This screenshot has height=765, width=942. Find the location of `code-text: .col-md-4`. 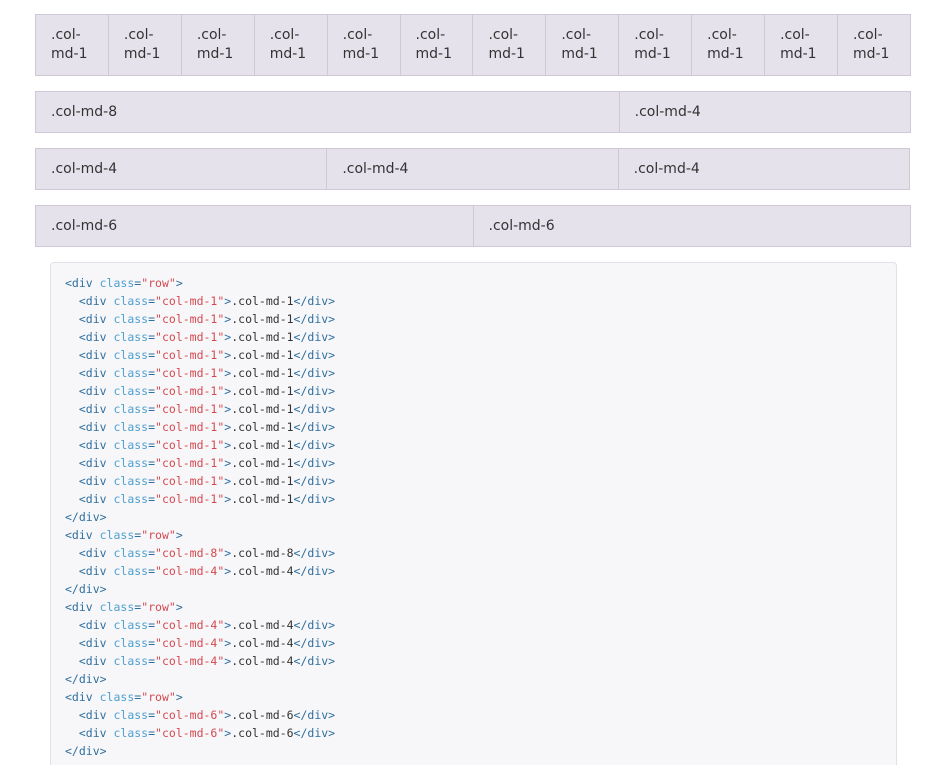

code-text: .col-md-4 is located at coordinates (262, 625).